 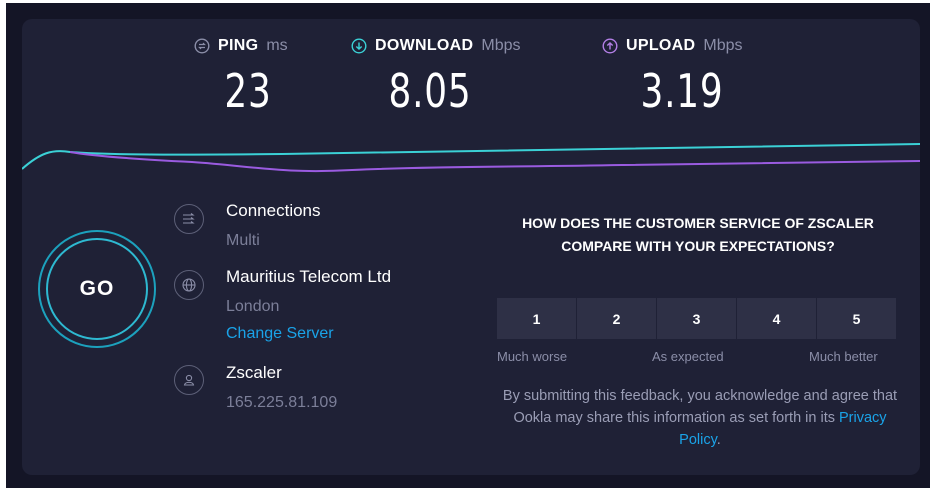 I want to click on server-location: London, so click(x=253, y=306).